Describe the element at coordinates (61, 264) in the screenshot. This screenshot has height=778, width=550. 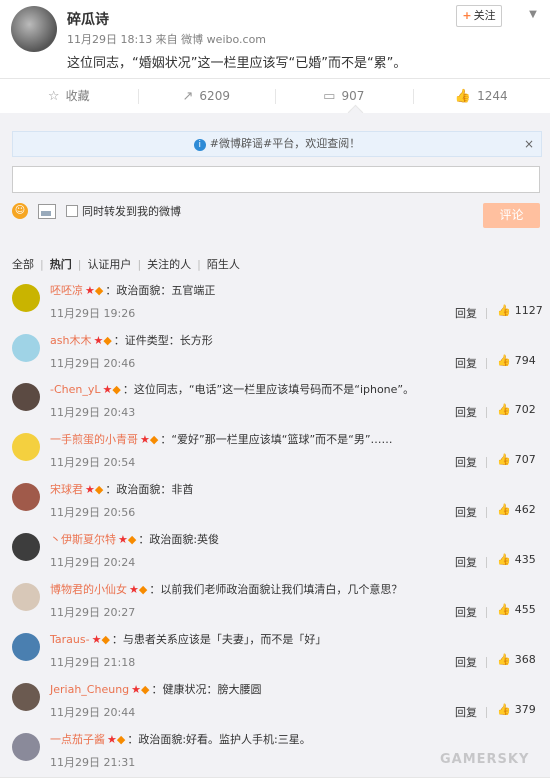
I see `filter-hot: 热门` at that location.